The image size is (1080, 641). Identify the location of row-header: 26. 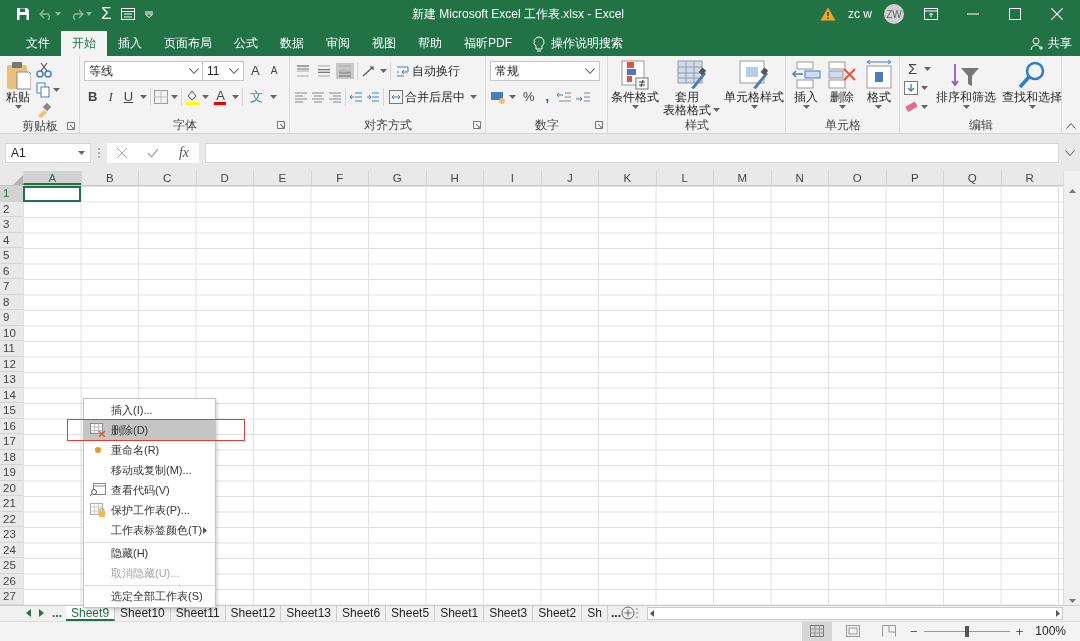
(11, 581).